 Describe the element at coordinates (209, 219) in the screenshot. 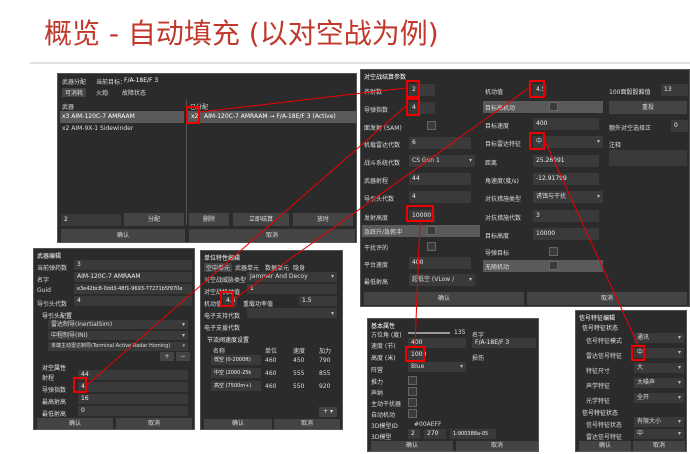

I see `delete-button: 删除` at that location.